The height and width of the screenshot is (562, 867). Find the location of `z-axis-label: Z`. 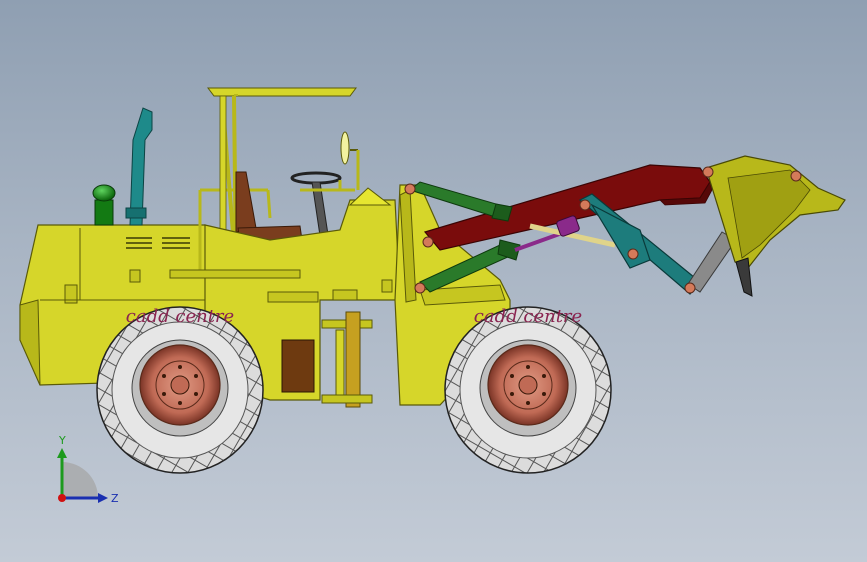

z-axis-label: Z is located at coordinates (115, 498).